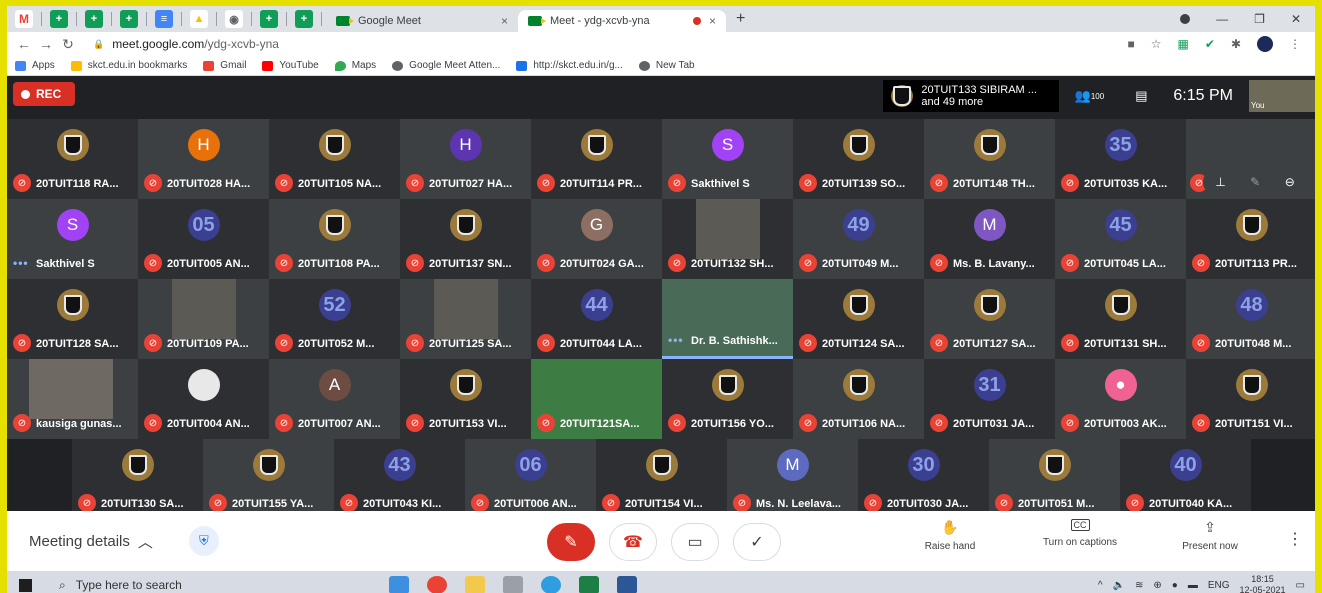 Image resolution: width=1322 pixels, height=593 pixels. What do you see at coordinates (68, 44) in the screenshot?
I see `reload-icon: ↻` at bounding box center [68, 44].